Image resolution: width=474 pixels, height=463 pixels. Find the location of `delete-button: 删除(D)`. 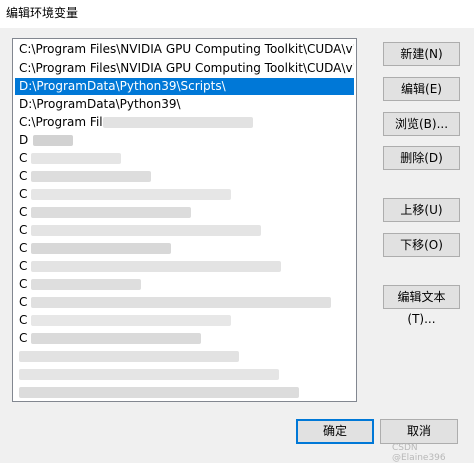

delete-button: 删除(D) is located at coordinates (421, 158).